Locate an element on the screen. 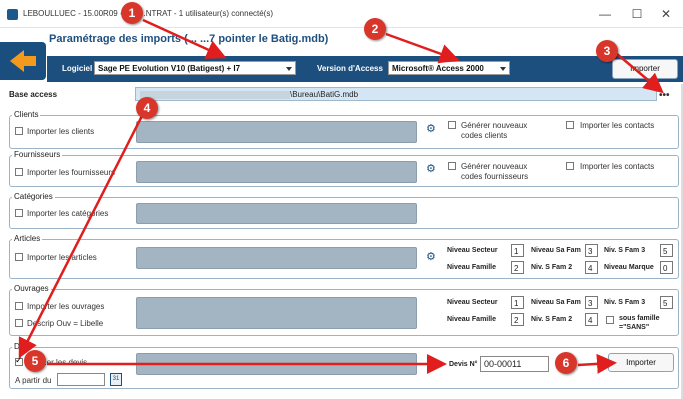 The height and width of the screenshot is (399, 683). step-marker-6: 6 is located at coordinates (566, 363).